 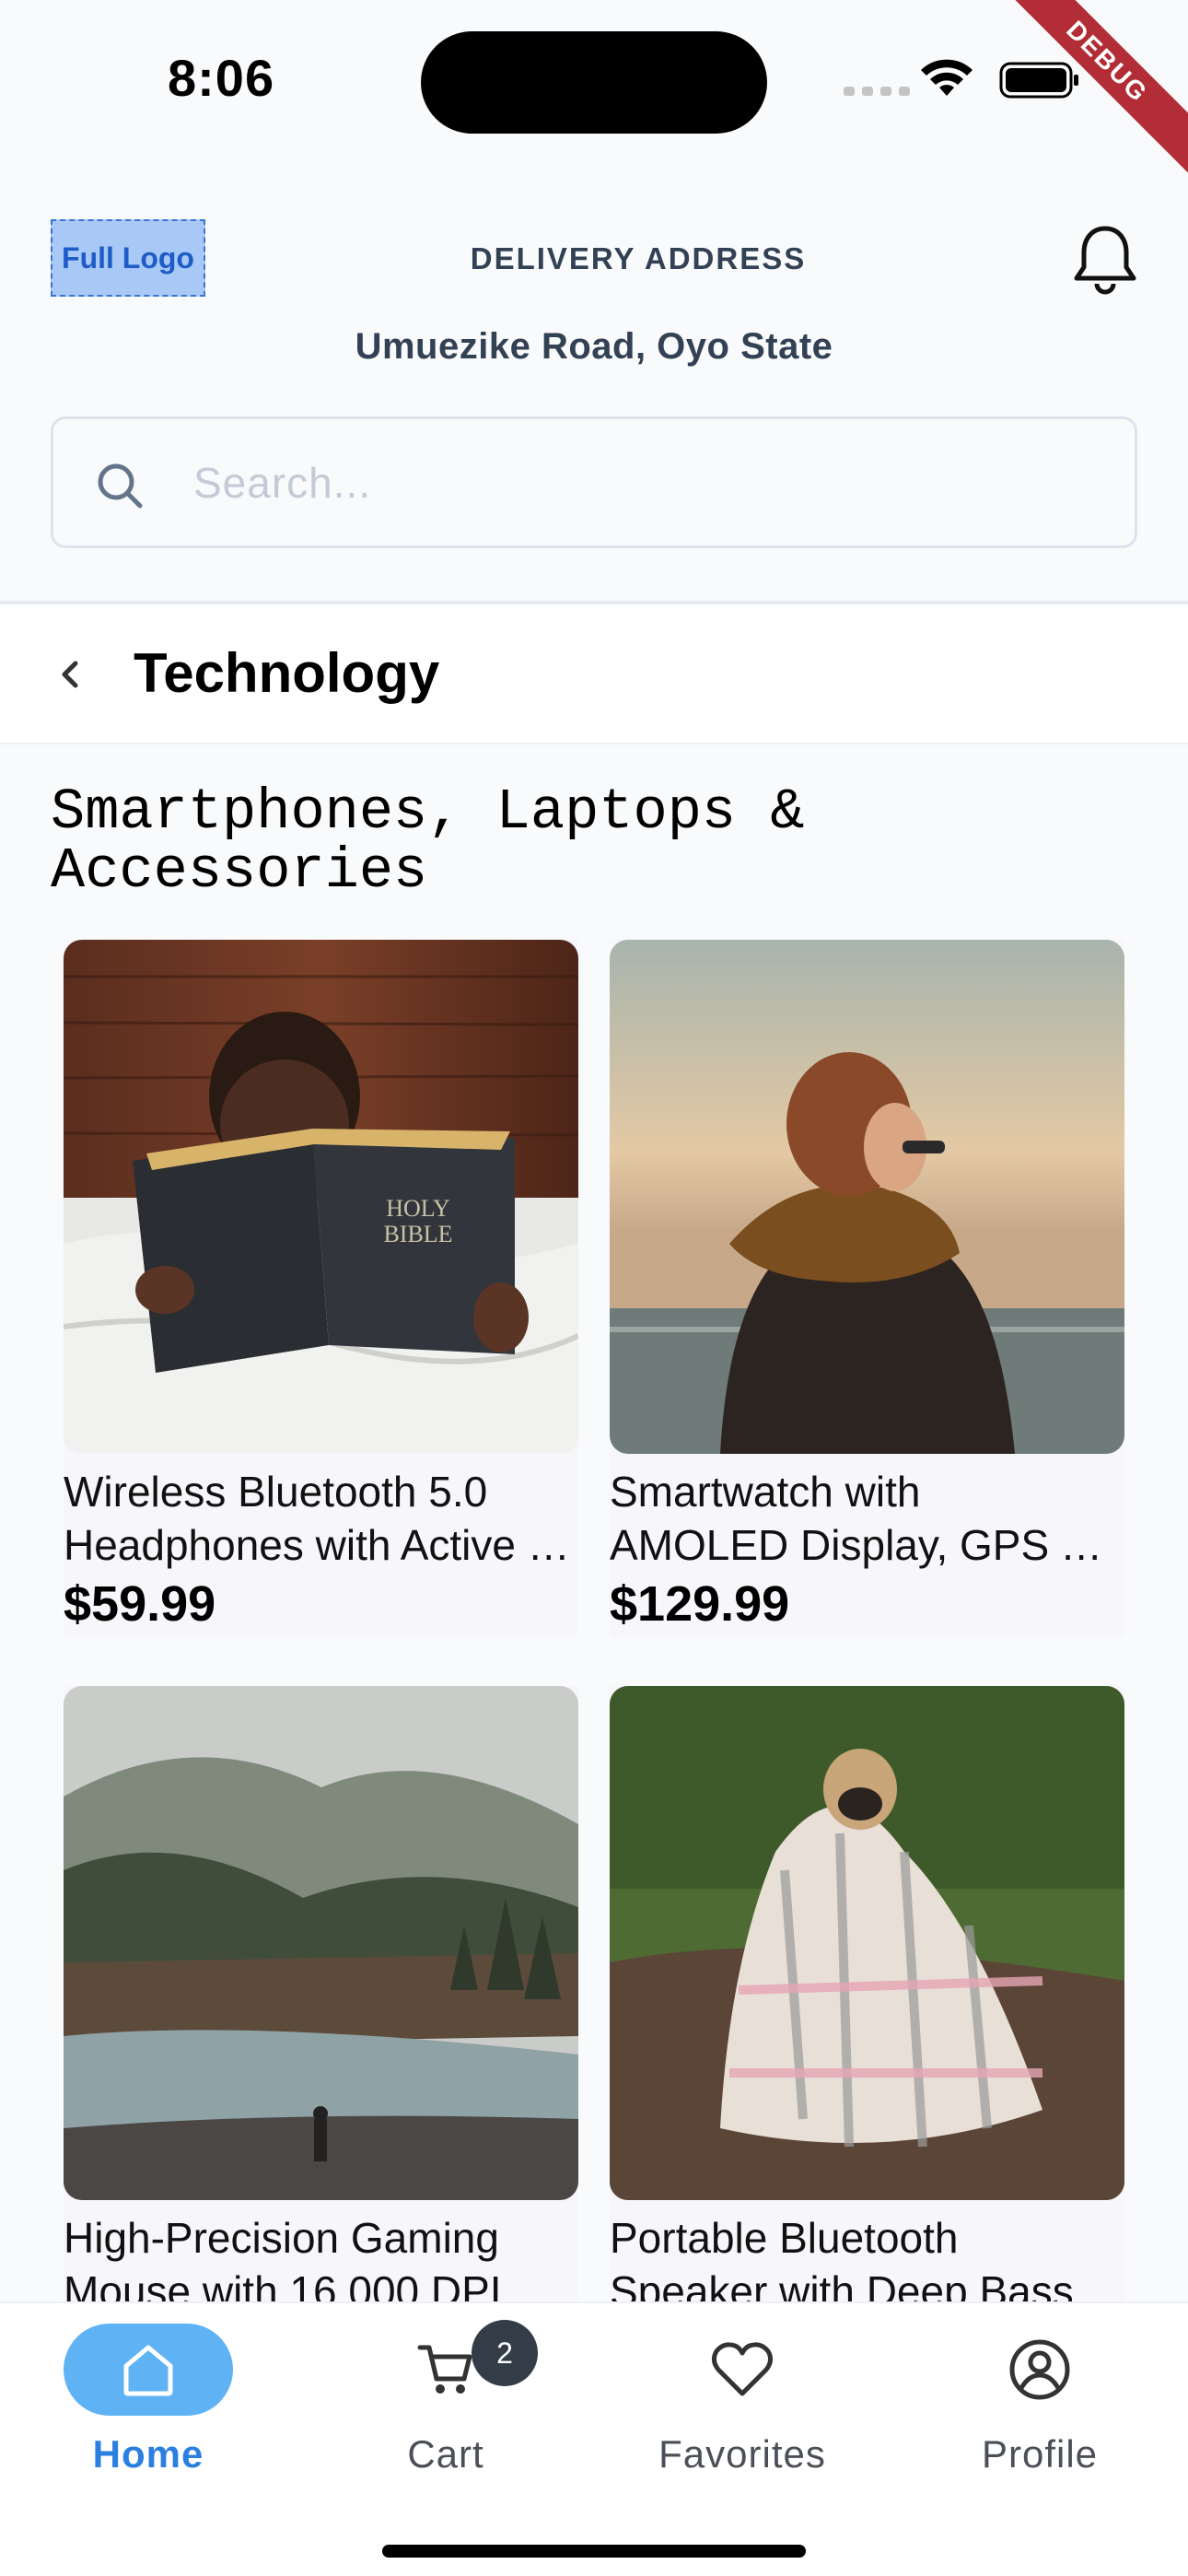 What do you see at coordinates (594, 674) in the screenshot?
I see `category-bar: Technology` at bounding box center [594, 674].